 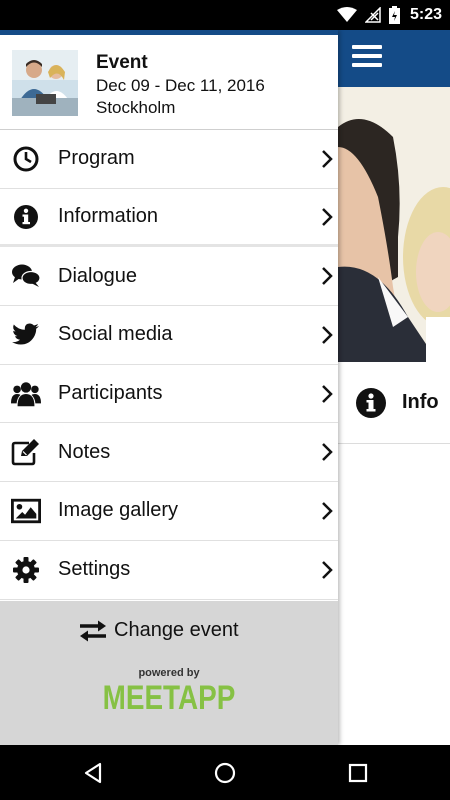 I want to click on info-circle-icon, so click(x=371, y=402).